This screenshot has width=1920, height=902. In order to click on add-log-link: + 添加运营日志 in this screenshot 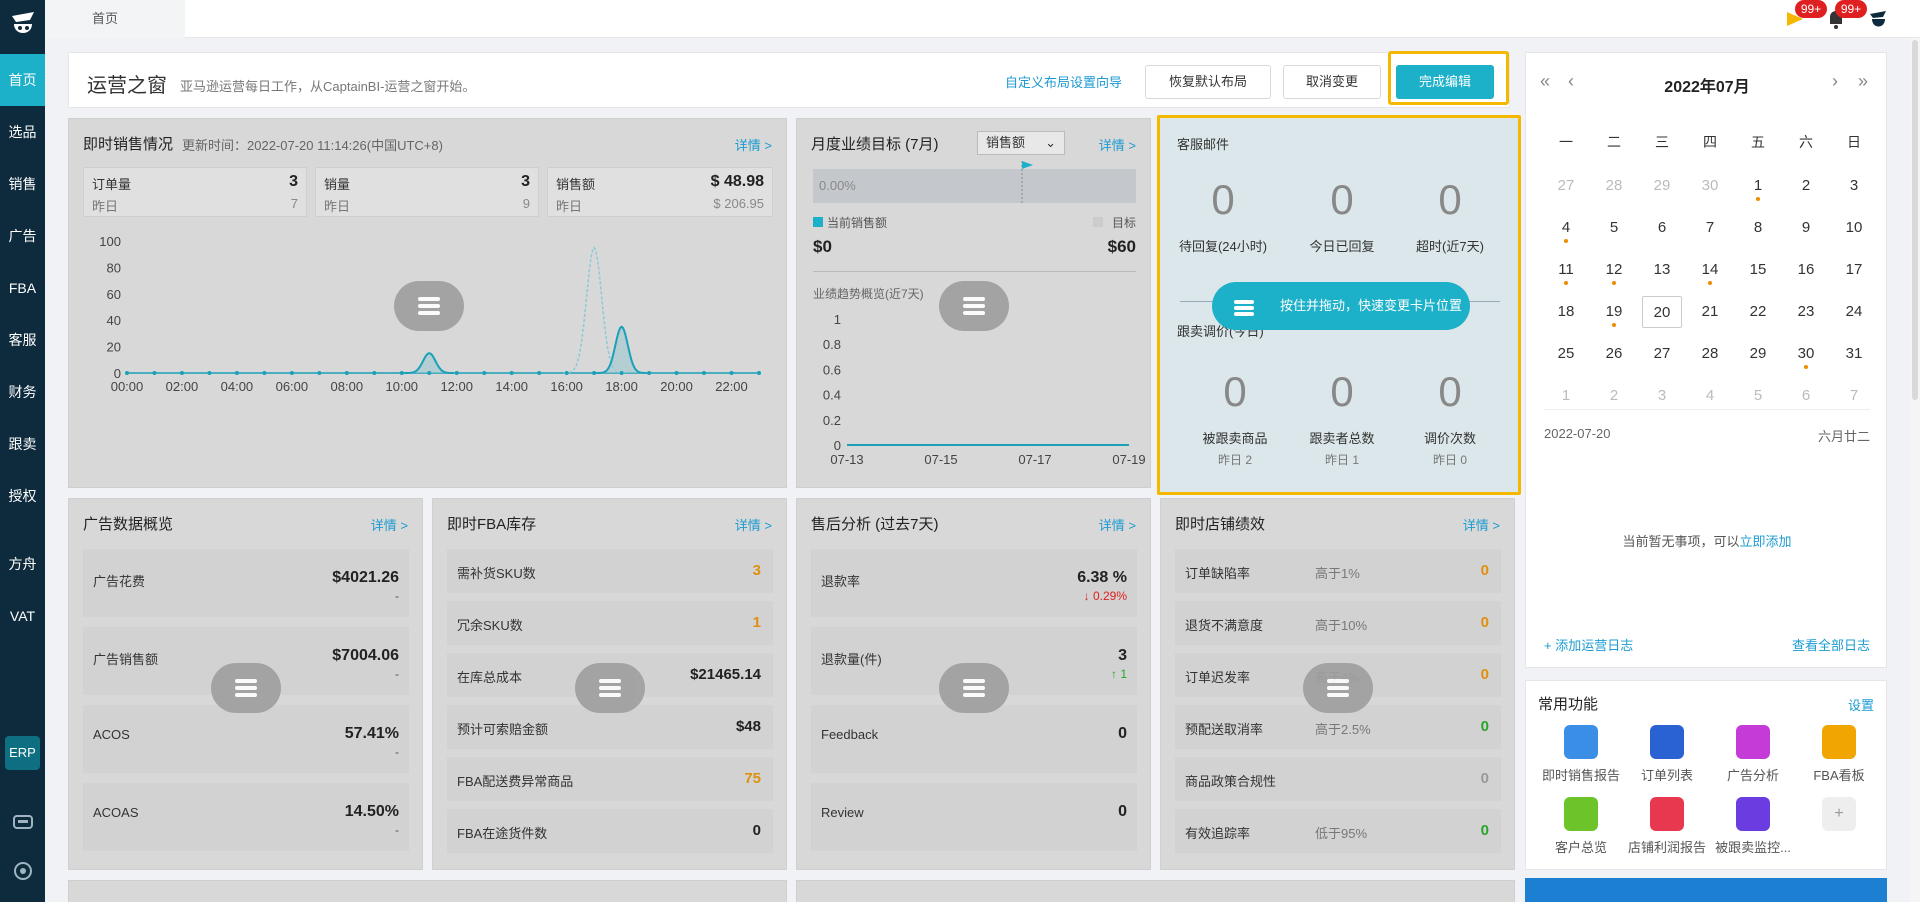, I will do `click(1588, 644)`.